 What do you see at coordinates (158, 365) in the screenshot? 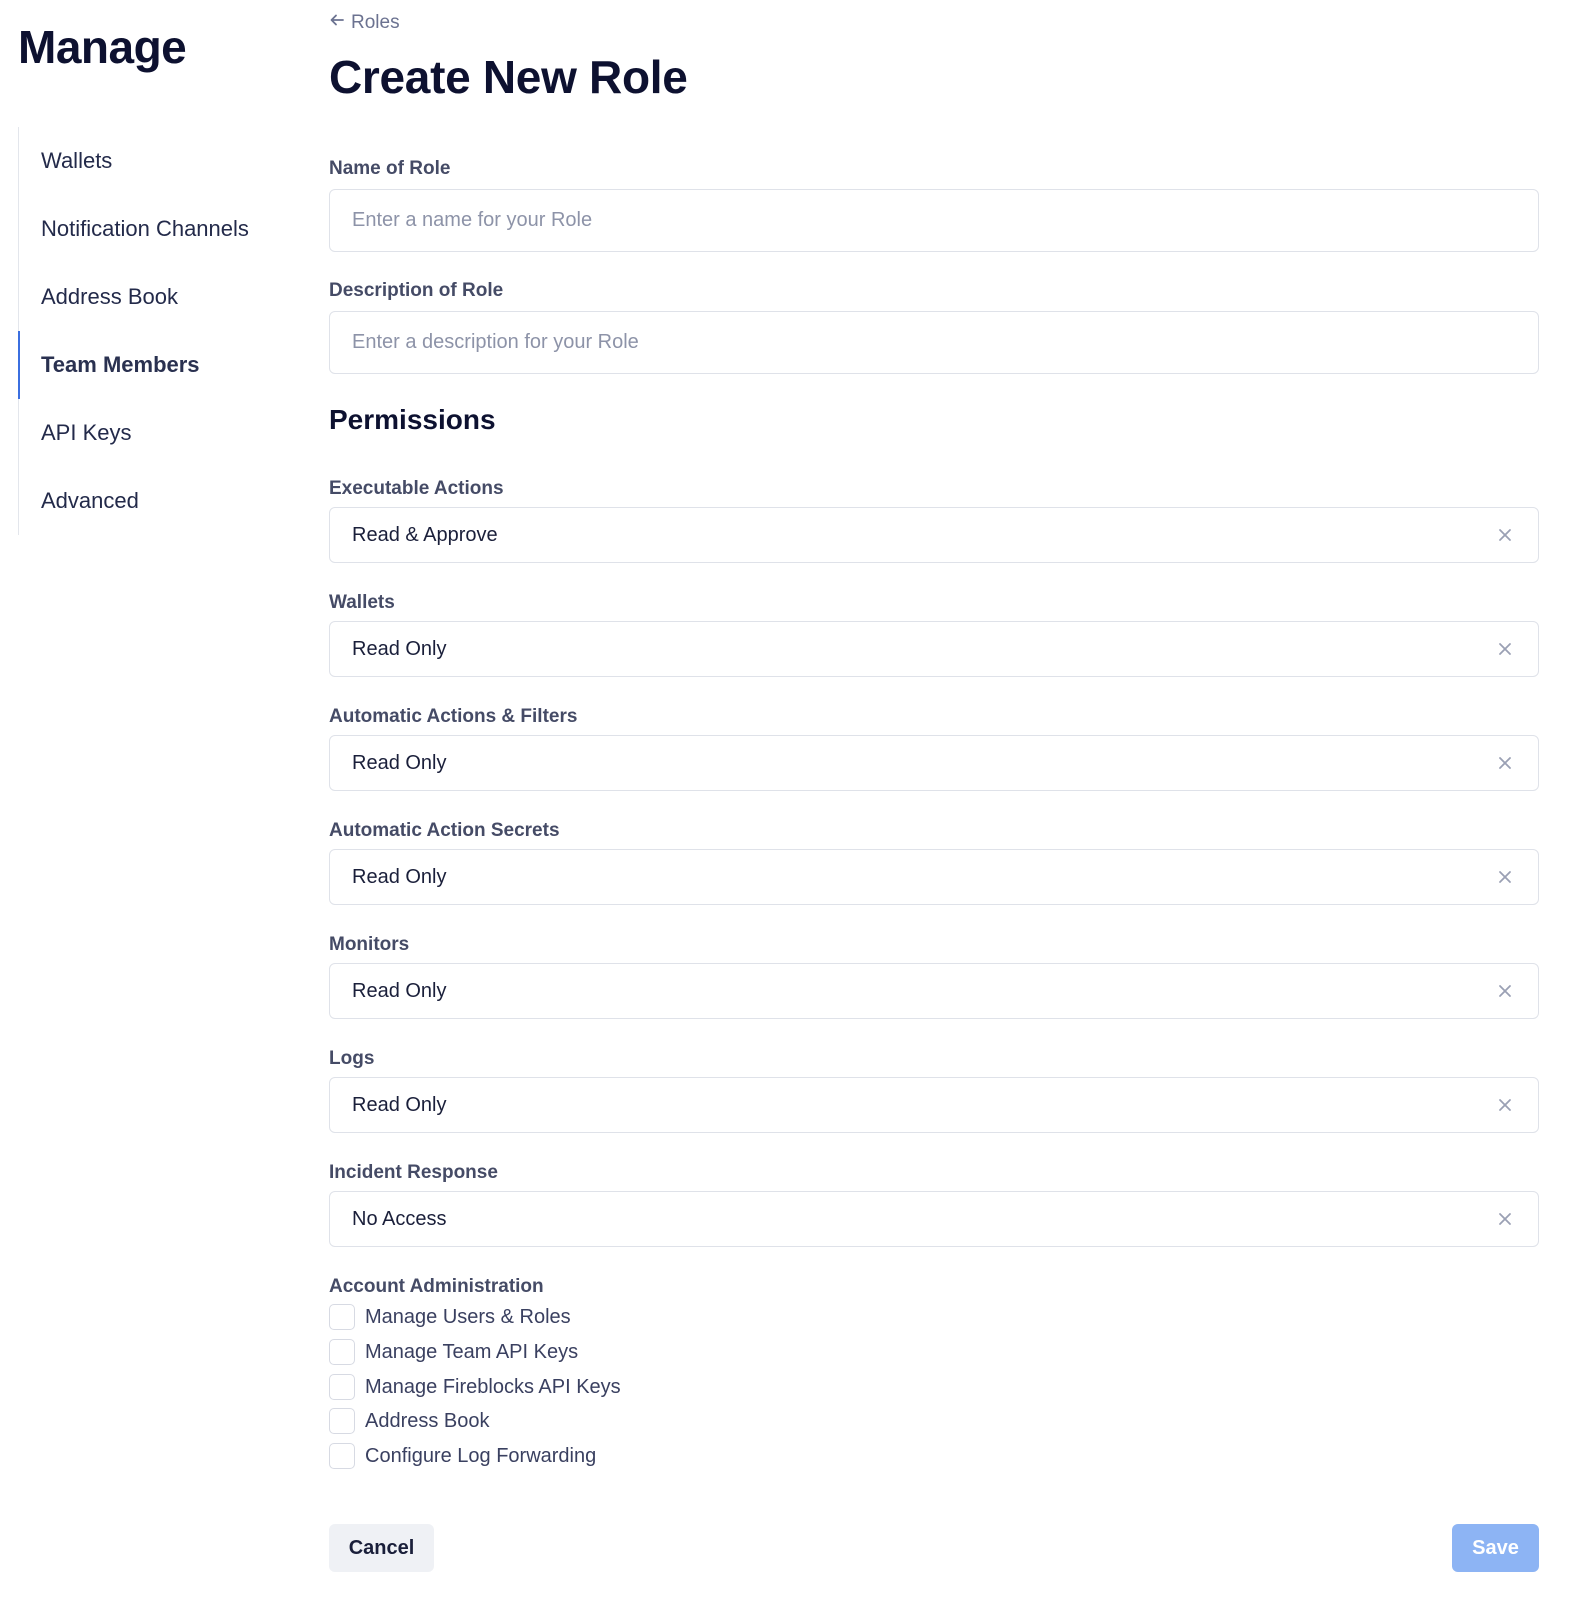
I see `sidebar-item-team-members: Team Members` at bounding box center [158, 365].